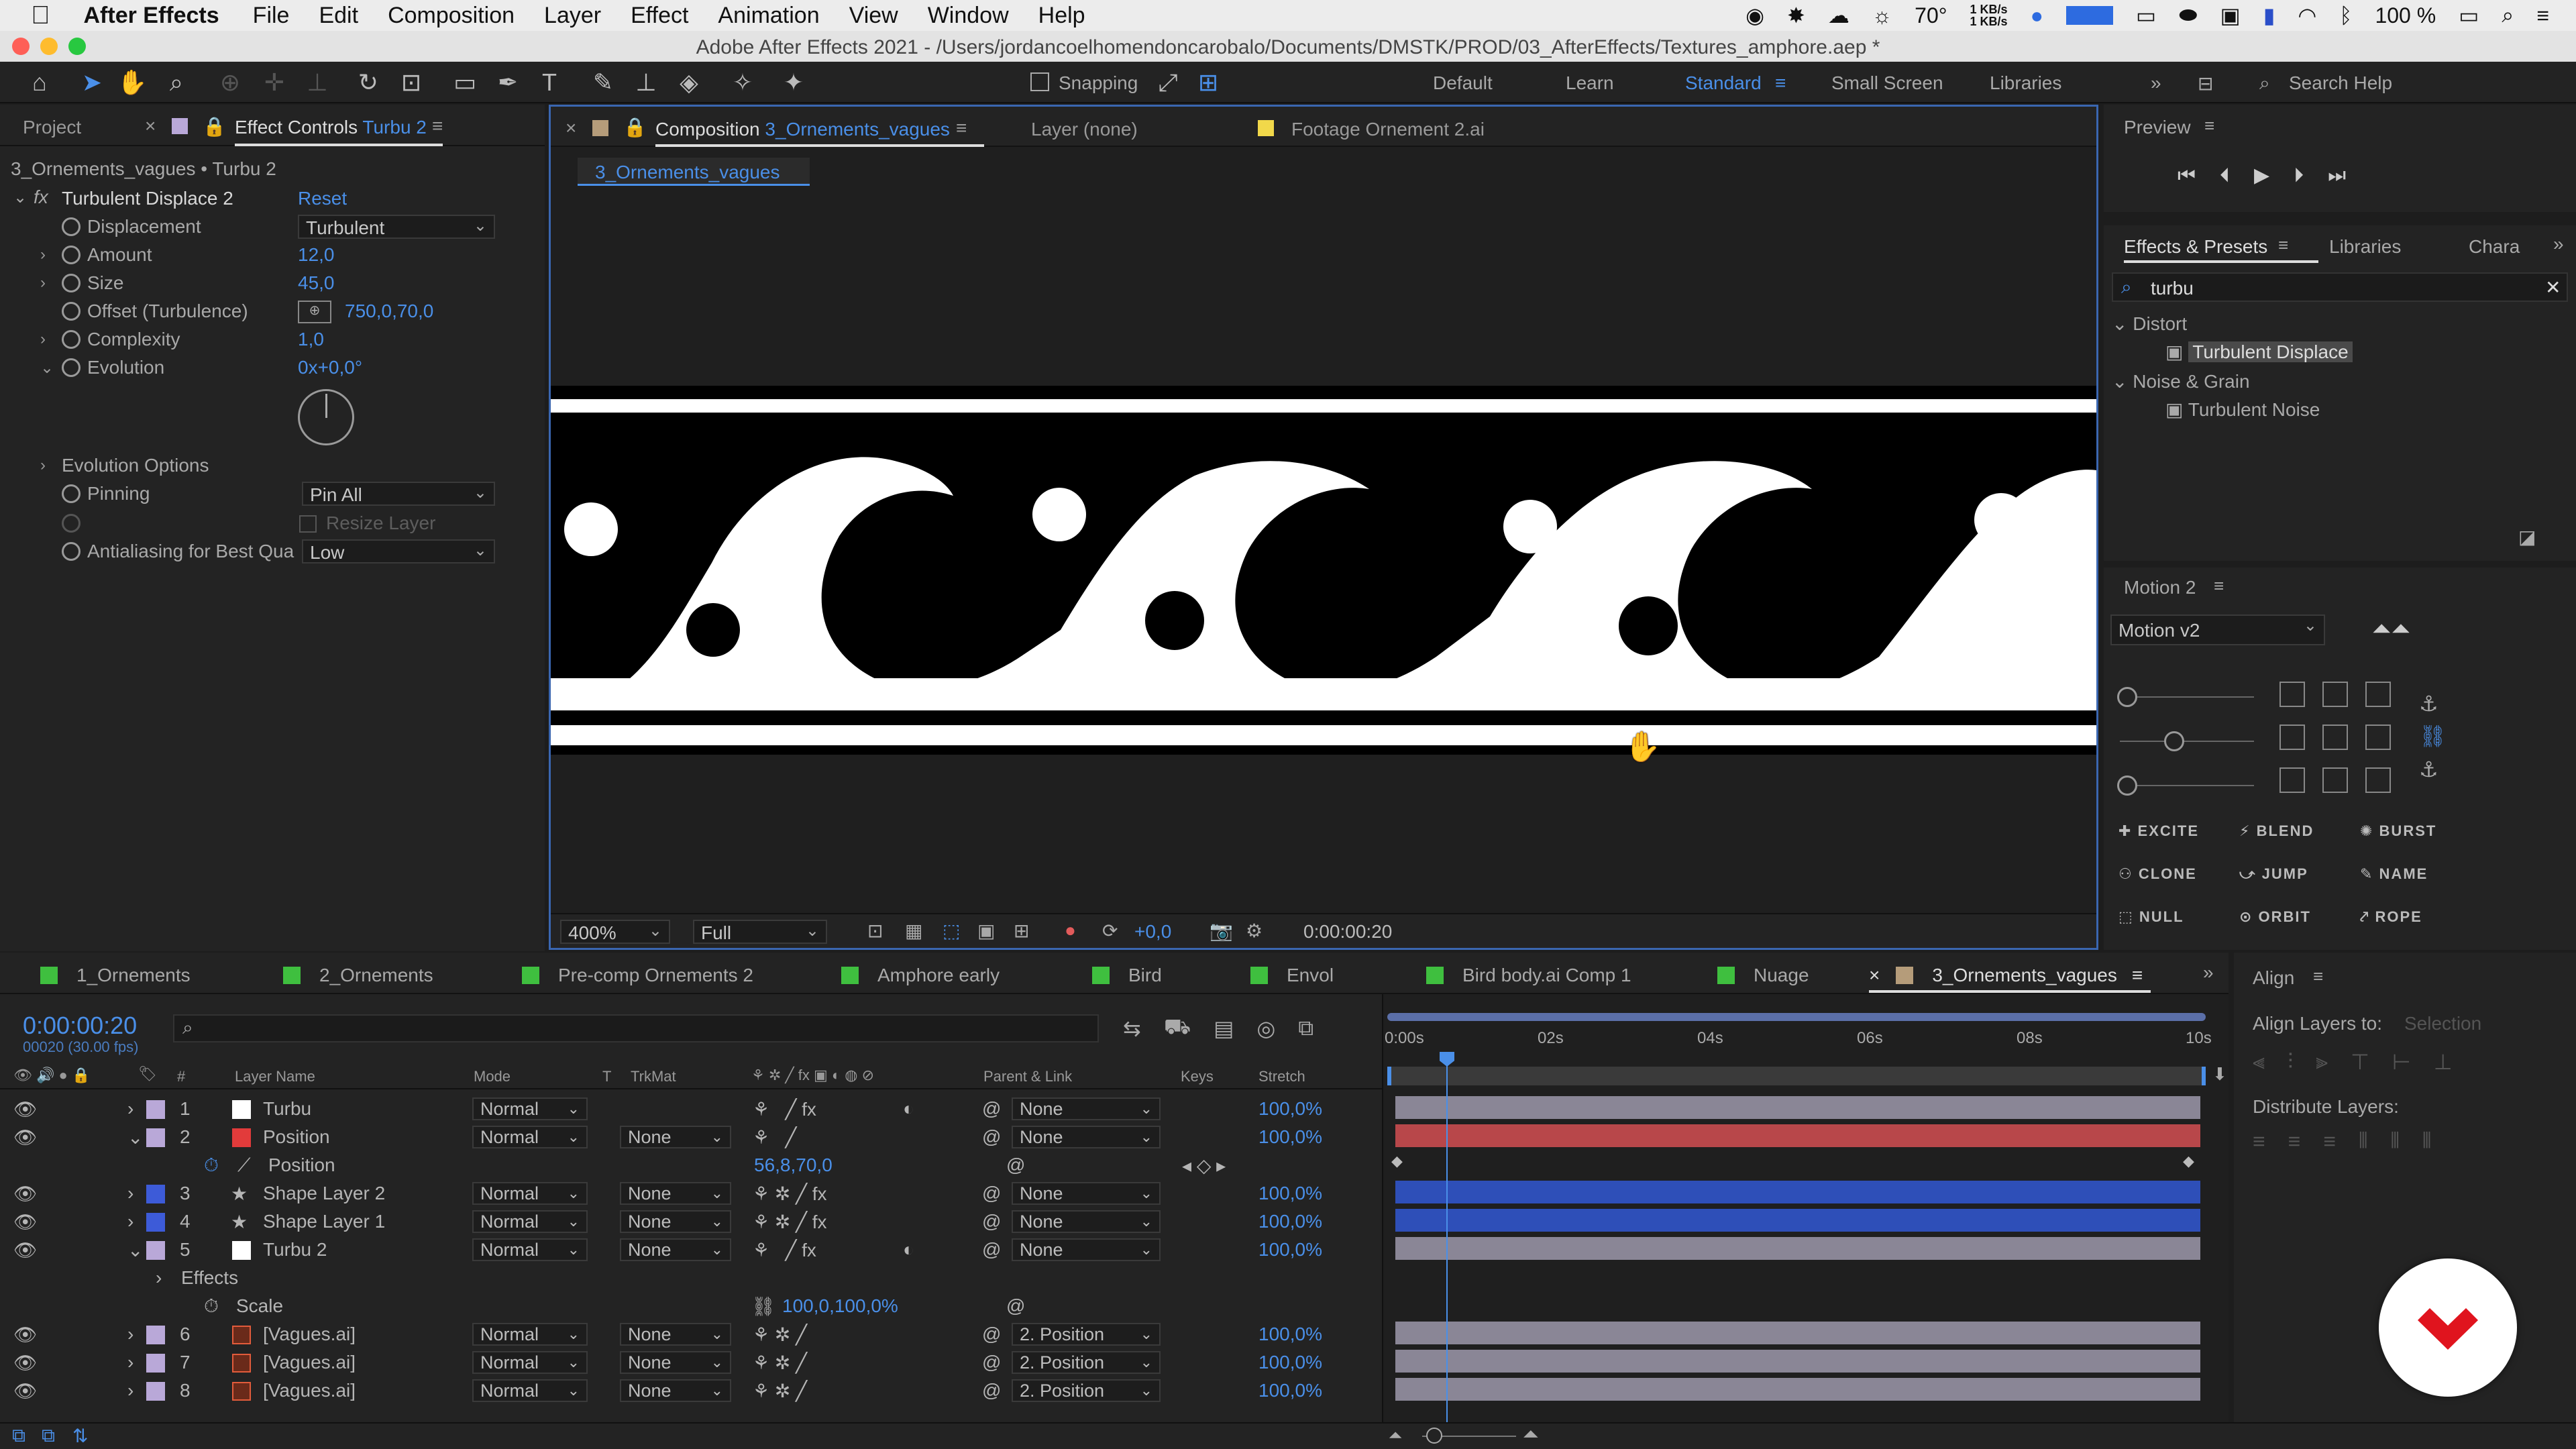 Image resolution: width=2576 pixels, height=1449 pixels. What do you see at coordinates (2401, 1062) in the screenshot?
I see `align-vcenter-icon: ⊢` at bounding box center [2401, 1062].